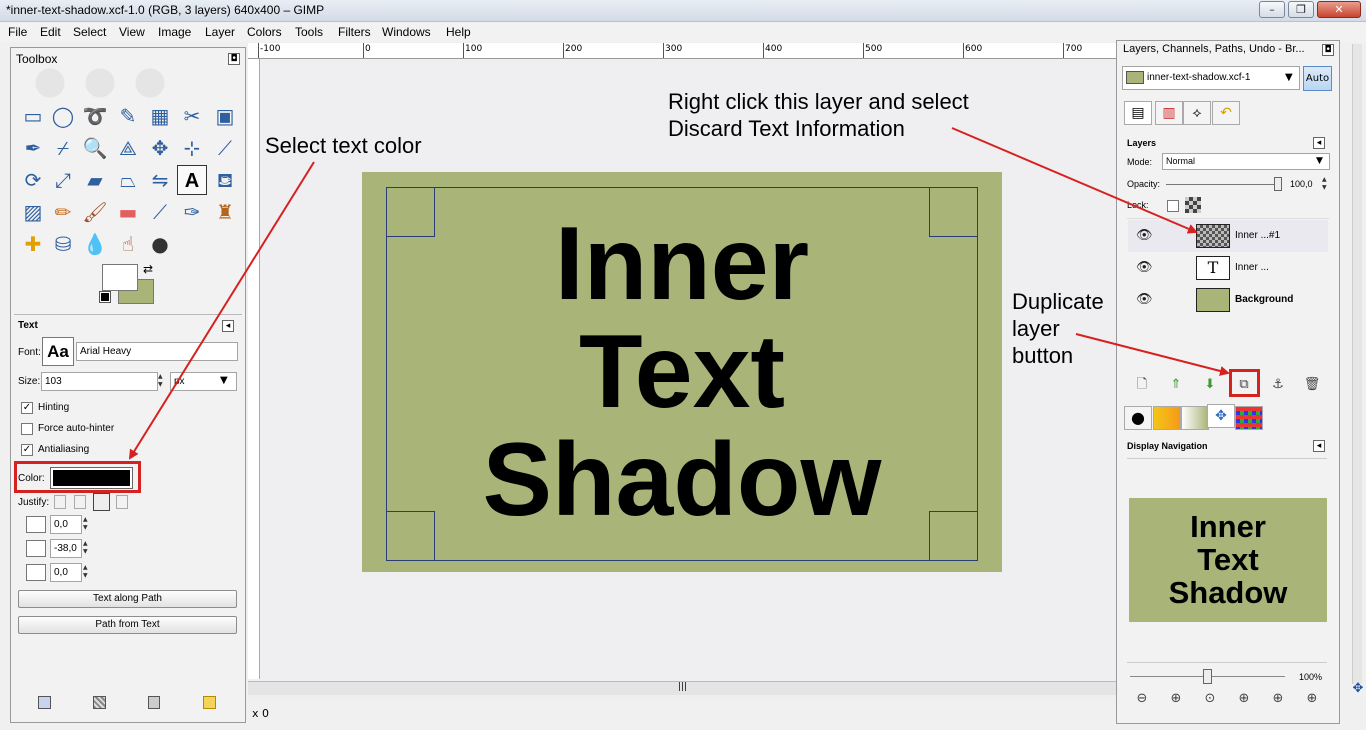 This screenshot has width=1366, height=730. Describe the element at coordinates (128, 180) in the screenshot. I see `perspective-icon: ⏢` at that location.